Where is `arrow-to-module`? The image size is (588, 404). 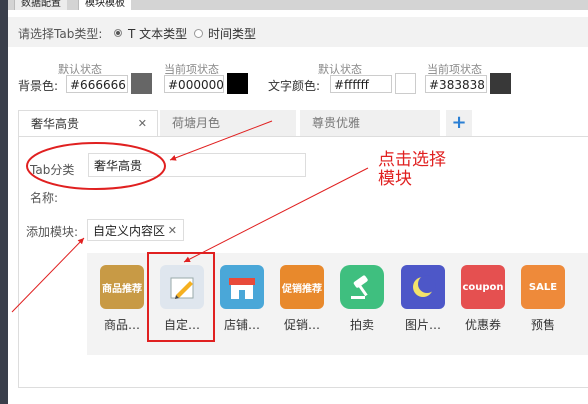
arrow-to-module is located at coordinates (276, 215).